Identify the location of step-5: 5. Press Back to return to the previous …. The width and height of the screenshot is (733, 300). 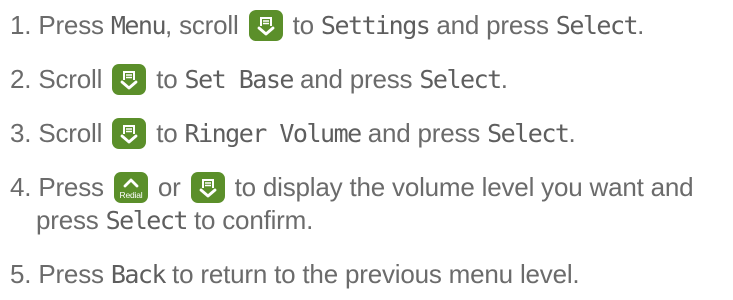
(295, 274).